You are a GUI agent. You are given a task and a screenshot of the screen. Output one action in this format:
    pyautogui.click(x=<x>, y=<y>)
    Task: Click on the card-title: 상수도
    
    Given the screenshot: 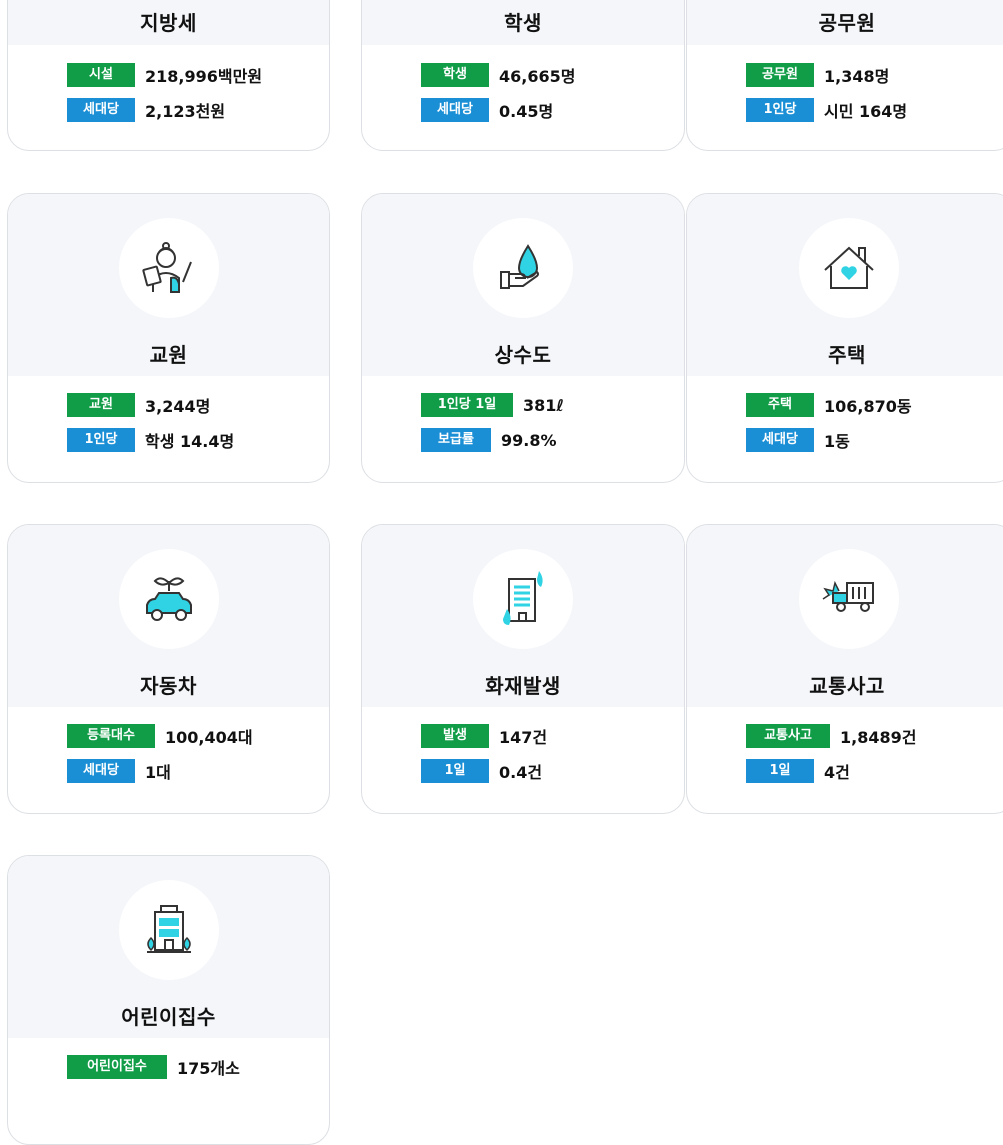 What is the action you would take?
    pyautogui.click(x=523, y=355)
    